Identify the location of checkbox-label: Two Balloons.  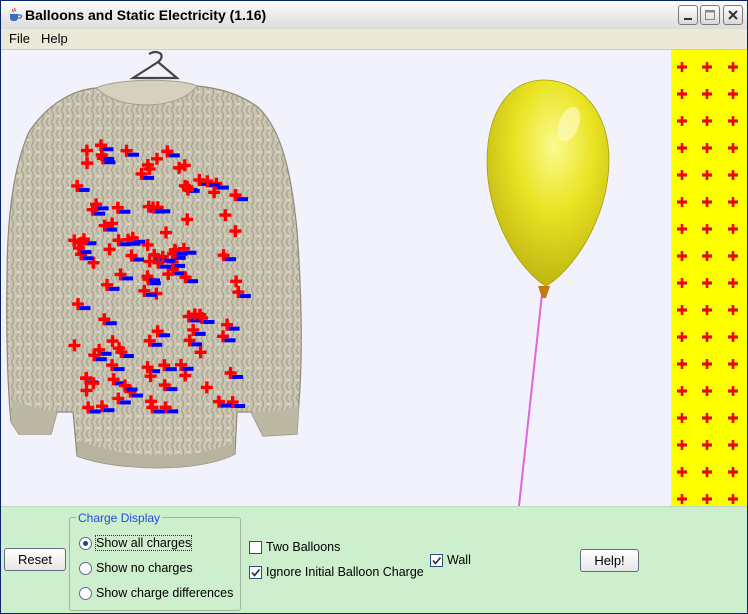
(303, 547).